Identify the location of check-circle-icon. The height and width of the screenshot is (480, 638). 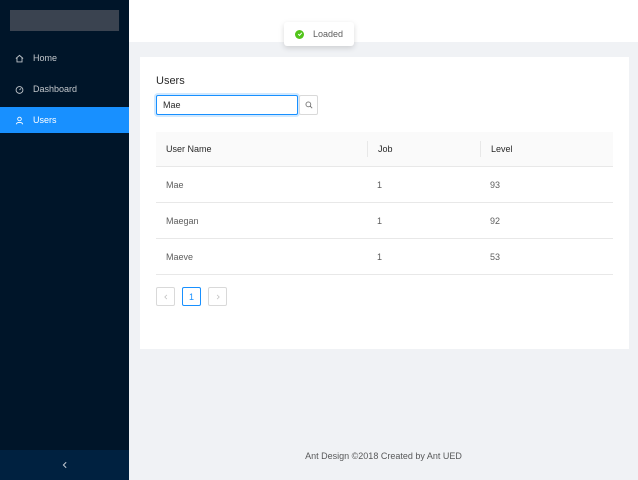
(299, 34).